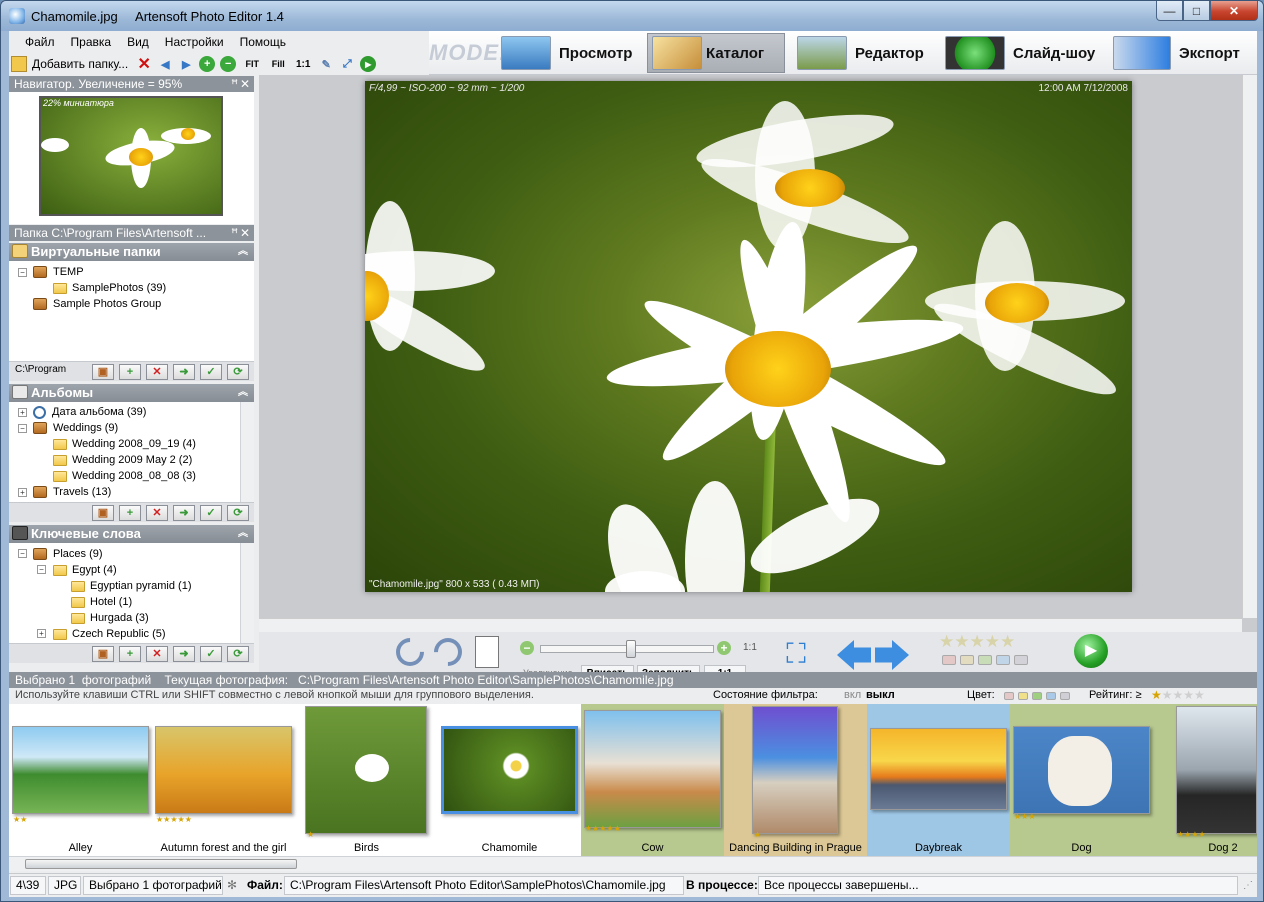  What do you see at coordinates (85, 570) in the screenshot?
I see `tree-item: Egypt (4)` at bounding box center [85, 570].